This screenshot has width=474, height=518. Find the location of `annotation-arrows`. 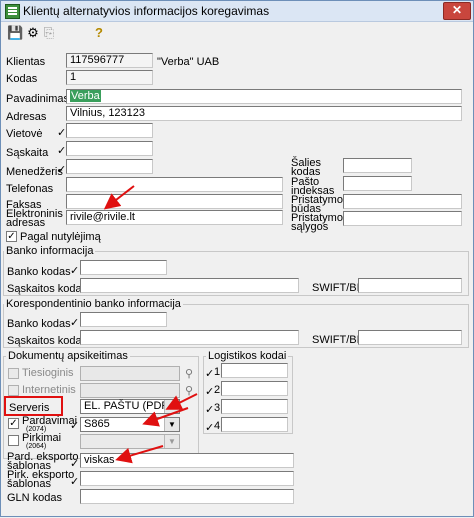

annotation-arrows is located at coordinates (150, 324).